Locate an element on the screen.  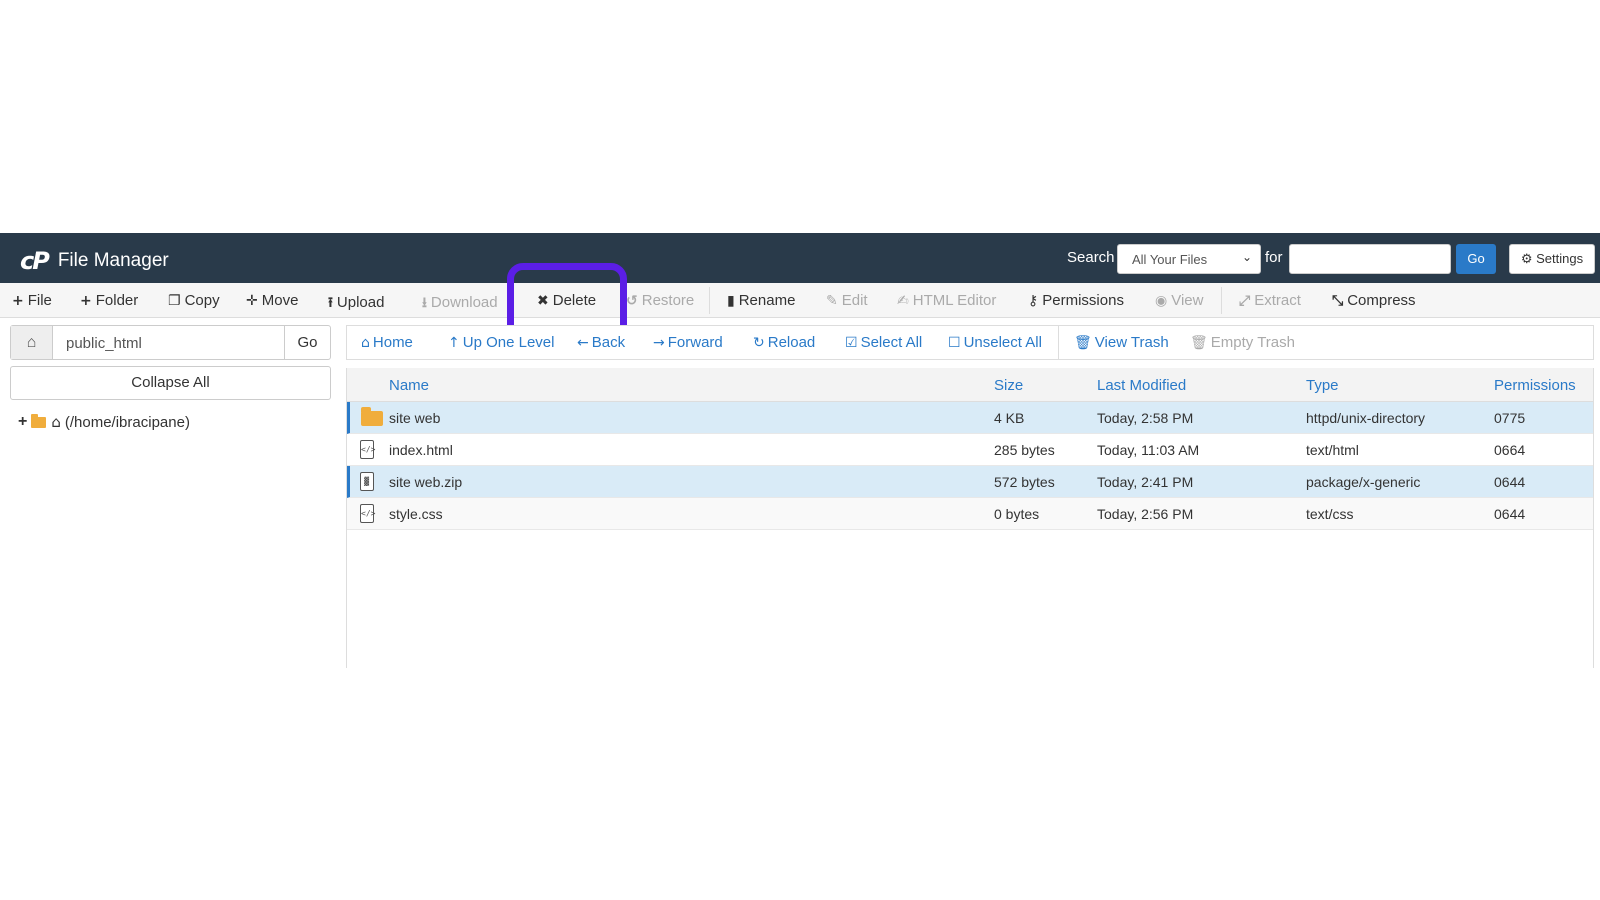
file-type: text/html is located at coordinates (1332, 450).